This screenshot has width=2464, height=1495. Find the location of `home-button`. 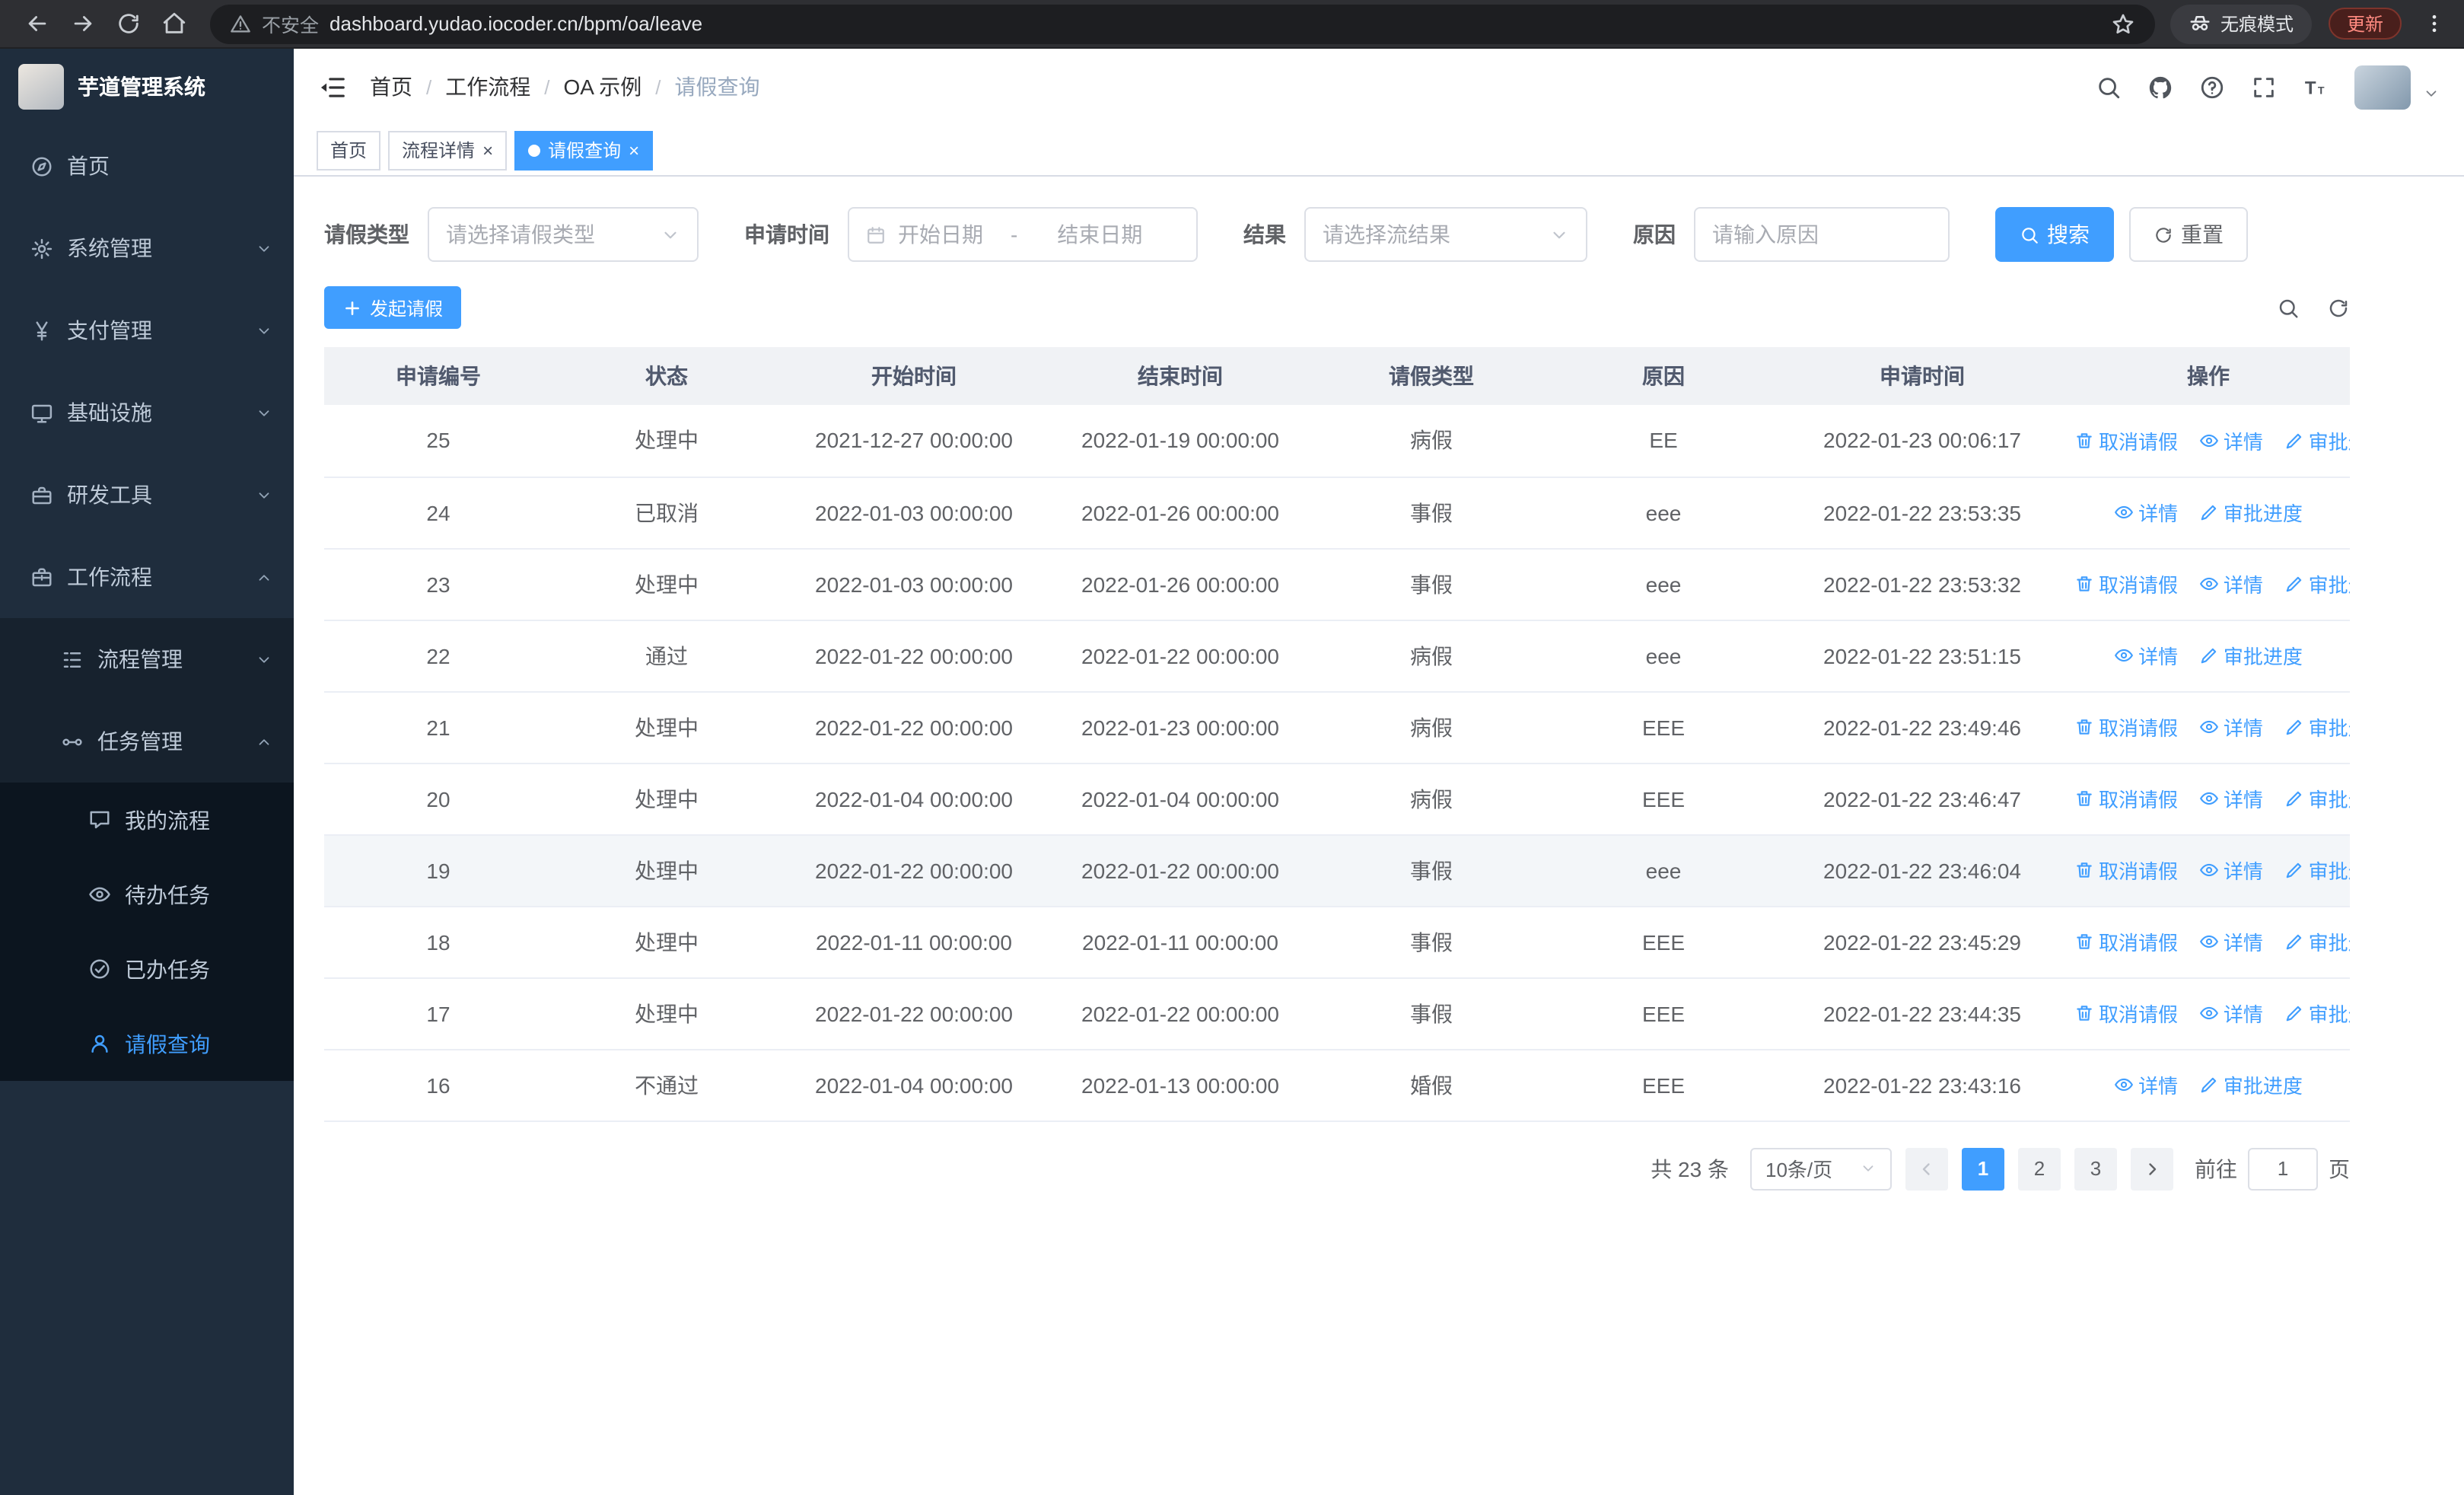

home-button is located at coordinates (173, 24).